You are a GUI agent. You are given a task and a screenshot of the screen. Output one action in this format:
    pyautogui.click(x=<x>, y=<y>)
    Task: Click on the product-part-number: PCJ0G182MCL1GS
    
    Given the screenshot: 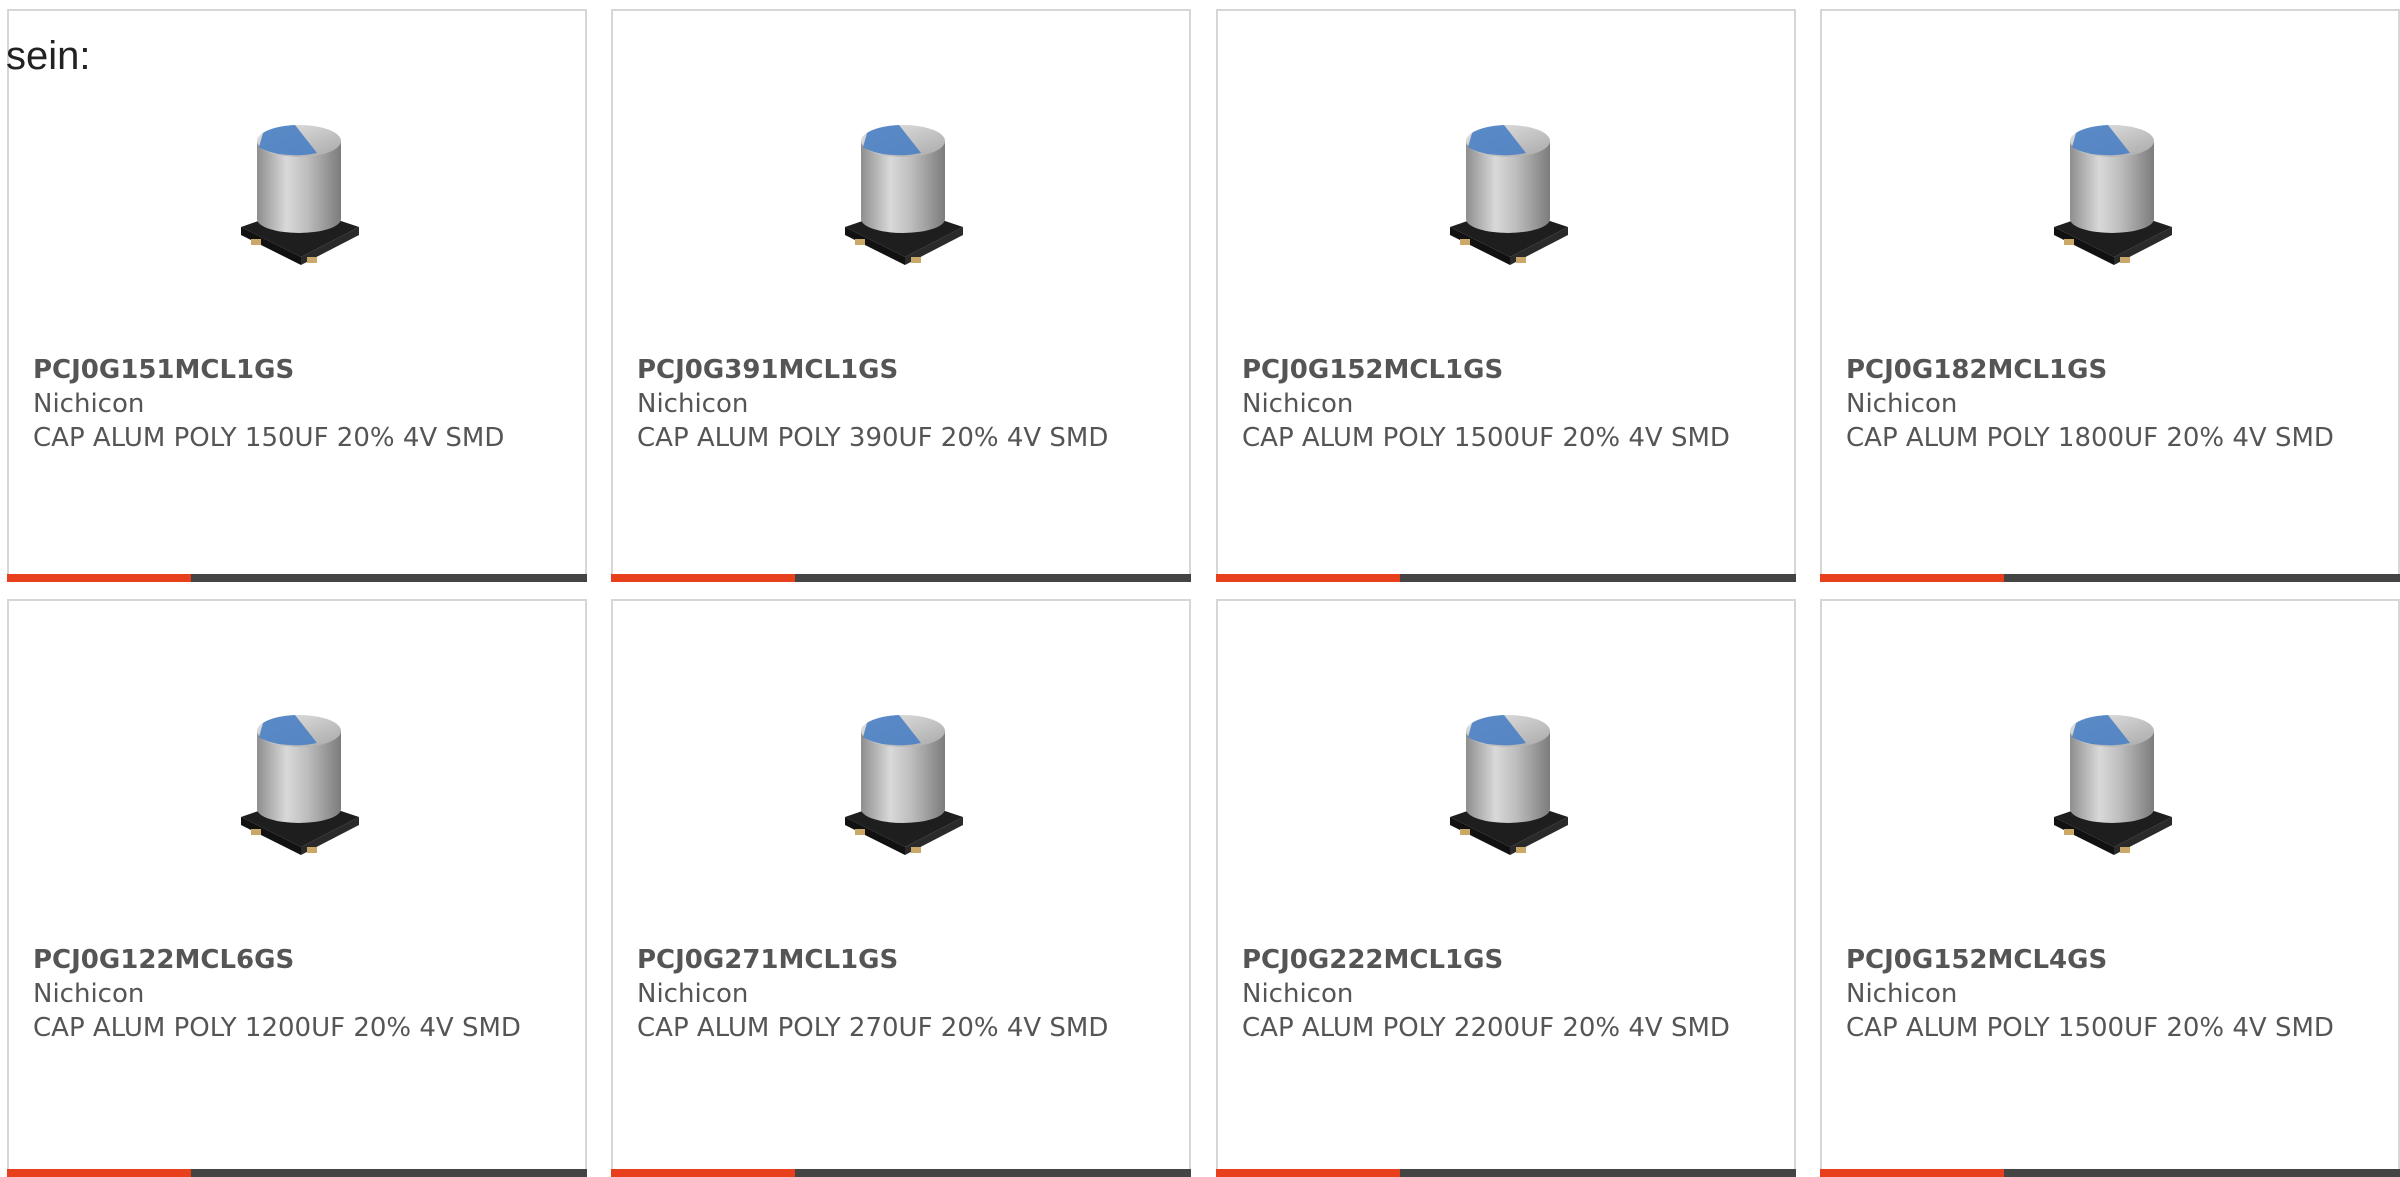 What is the action you would take?
    pyautogui.click(x=2096, y=370)
    